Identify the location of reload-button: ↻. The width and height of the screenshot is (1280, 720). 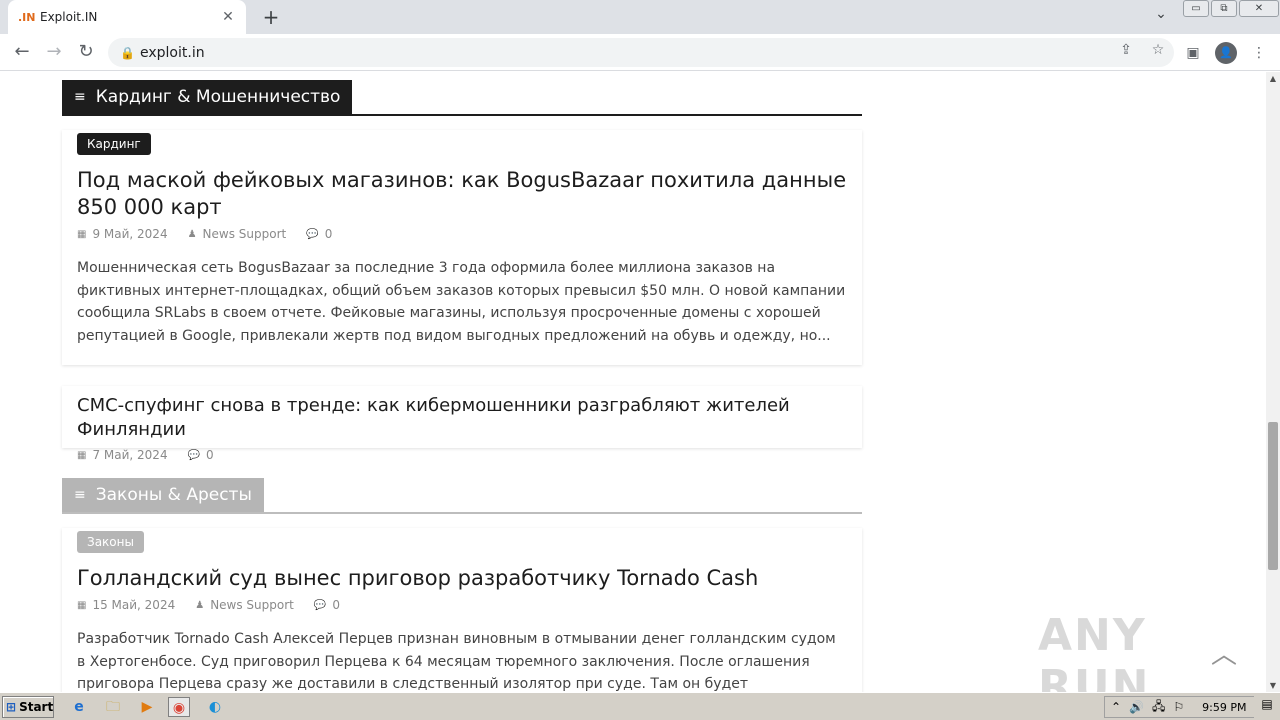
(86, 52).